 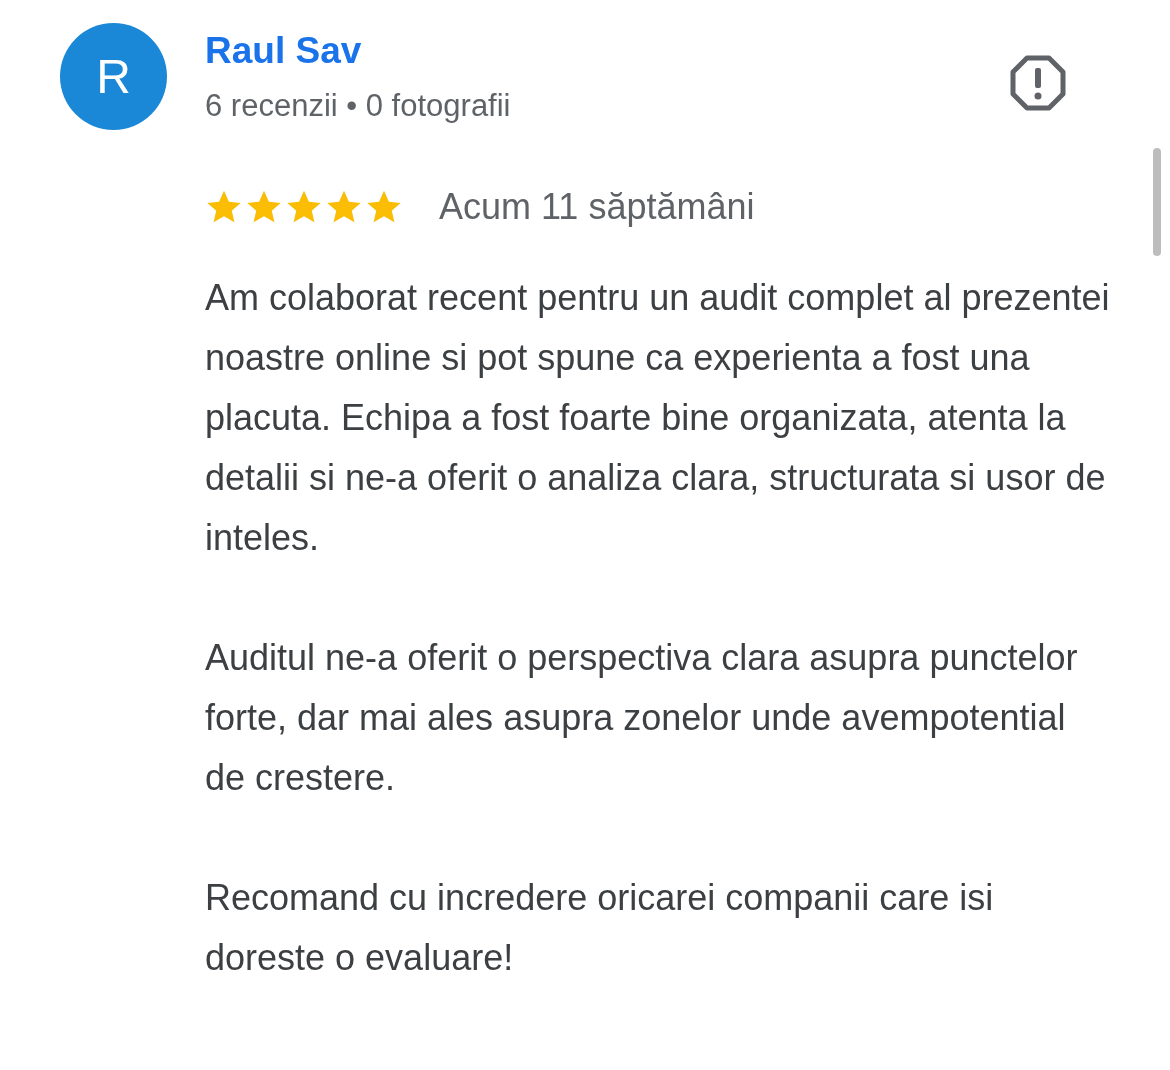 I want to click on review-time: Acum 11 săptămâni, so click(x=597, y=207).